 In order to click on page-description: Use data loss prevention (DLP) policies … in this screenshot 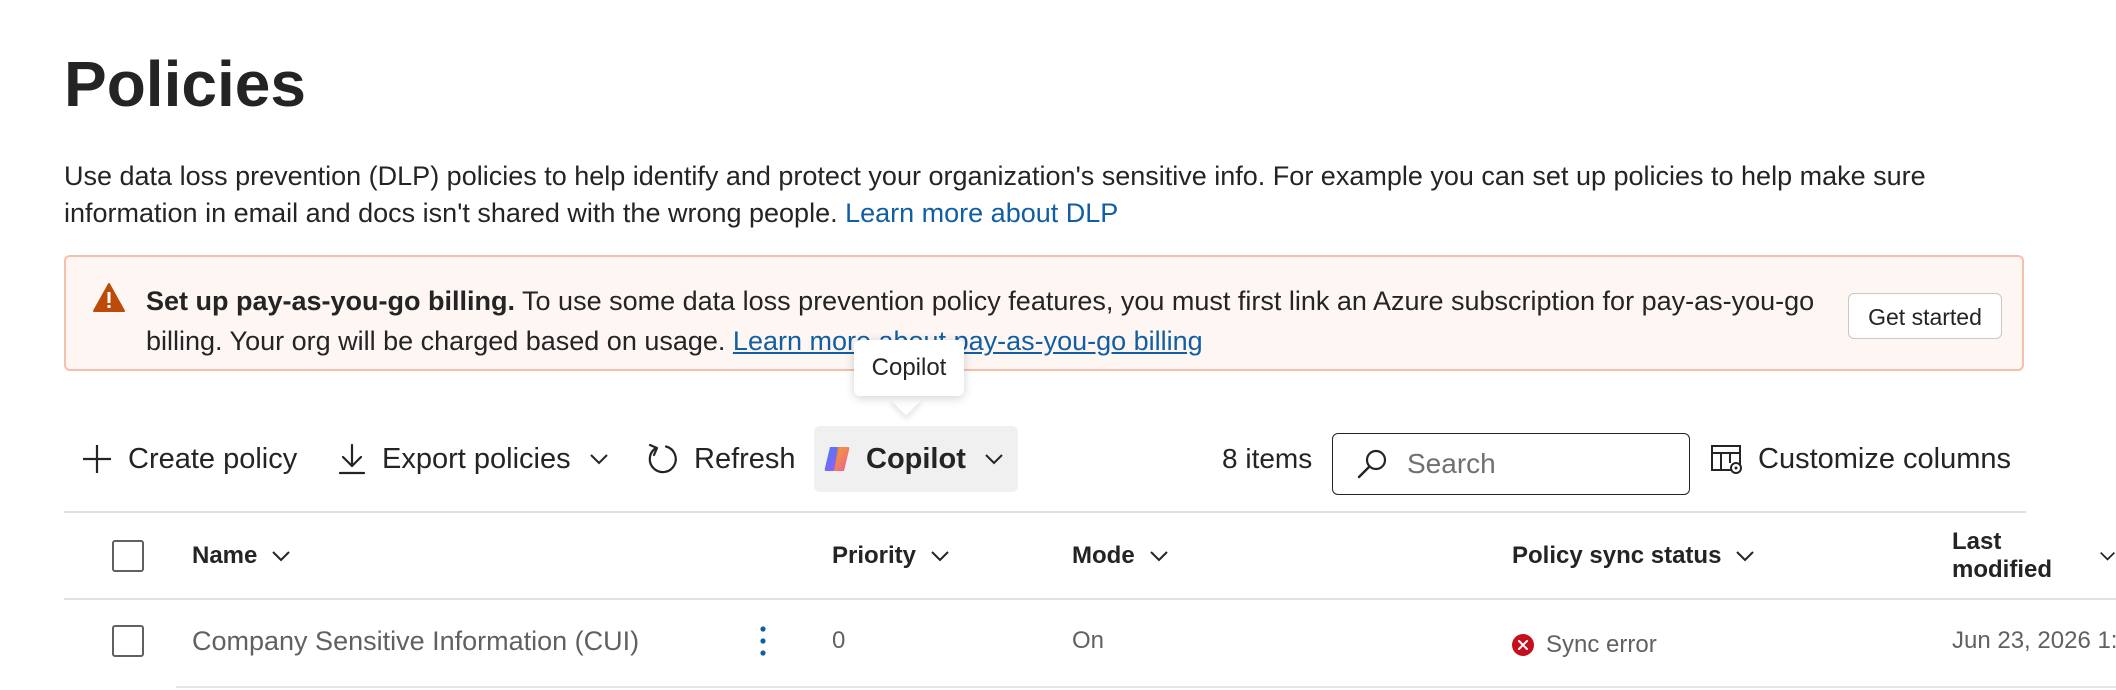, I will do `click(1054, 195)`.